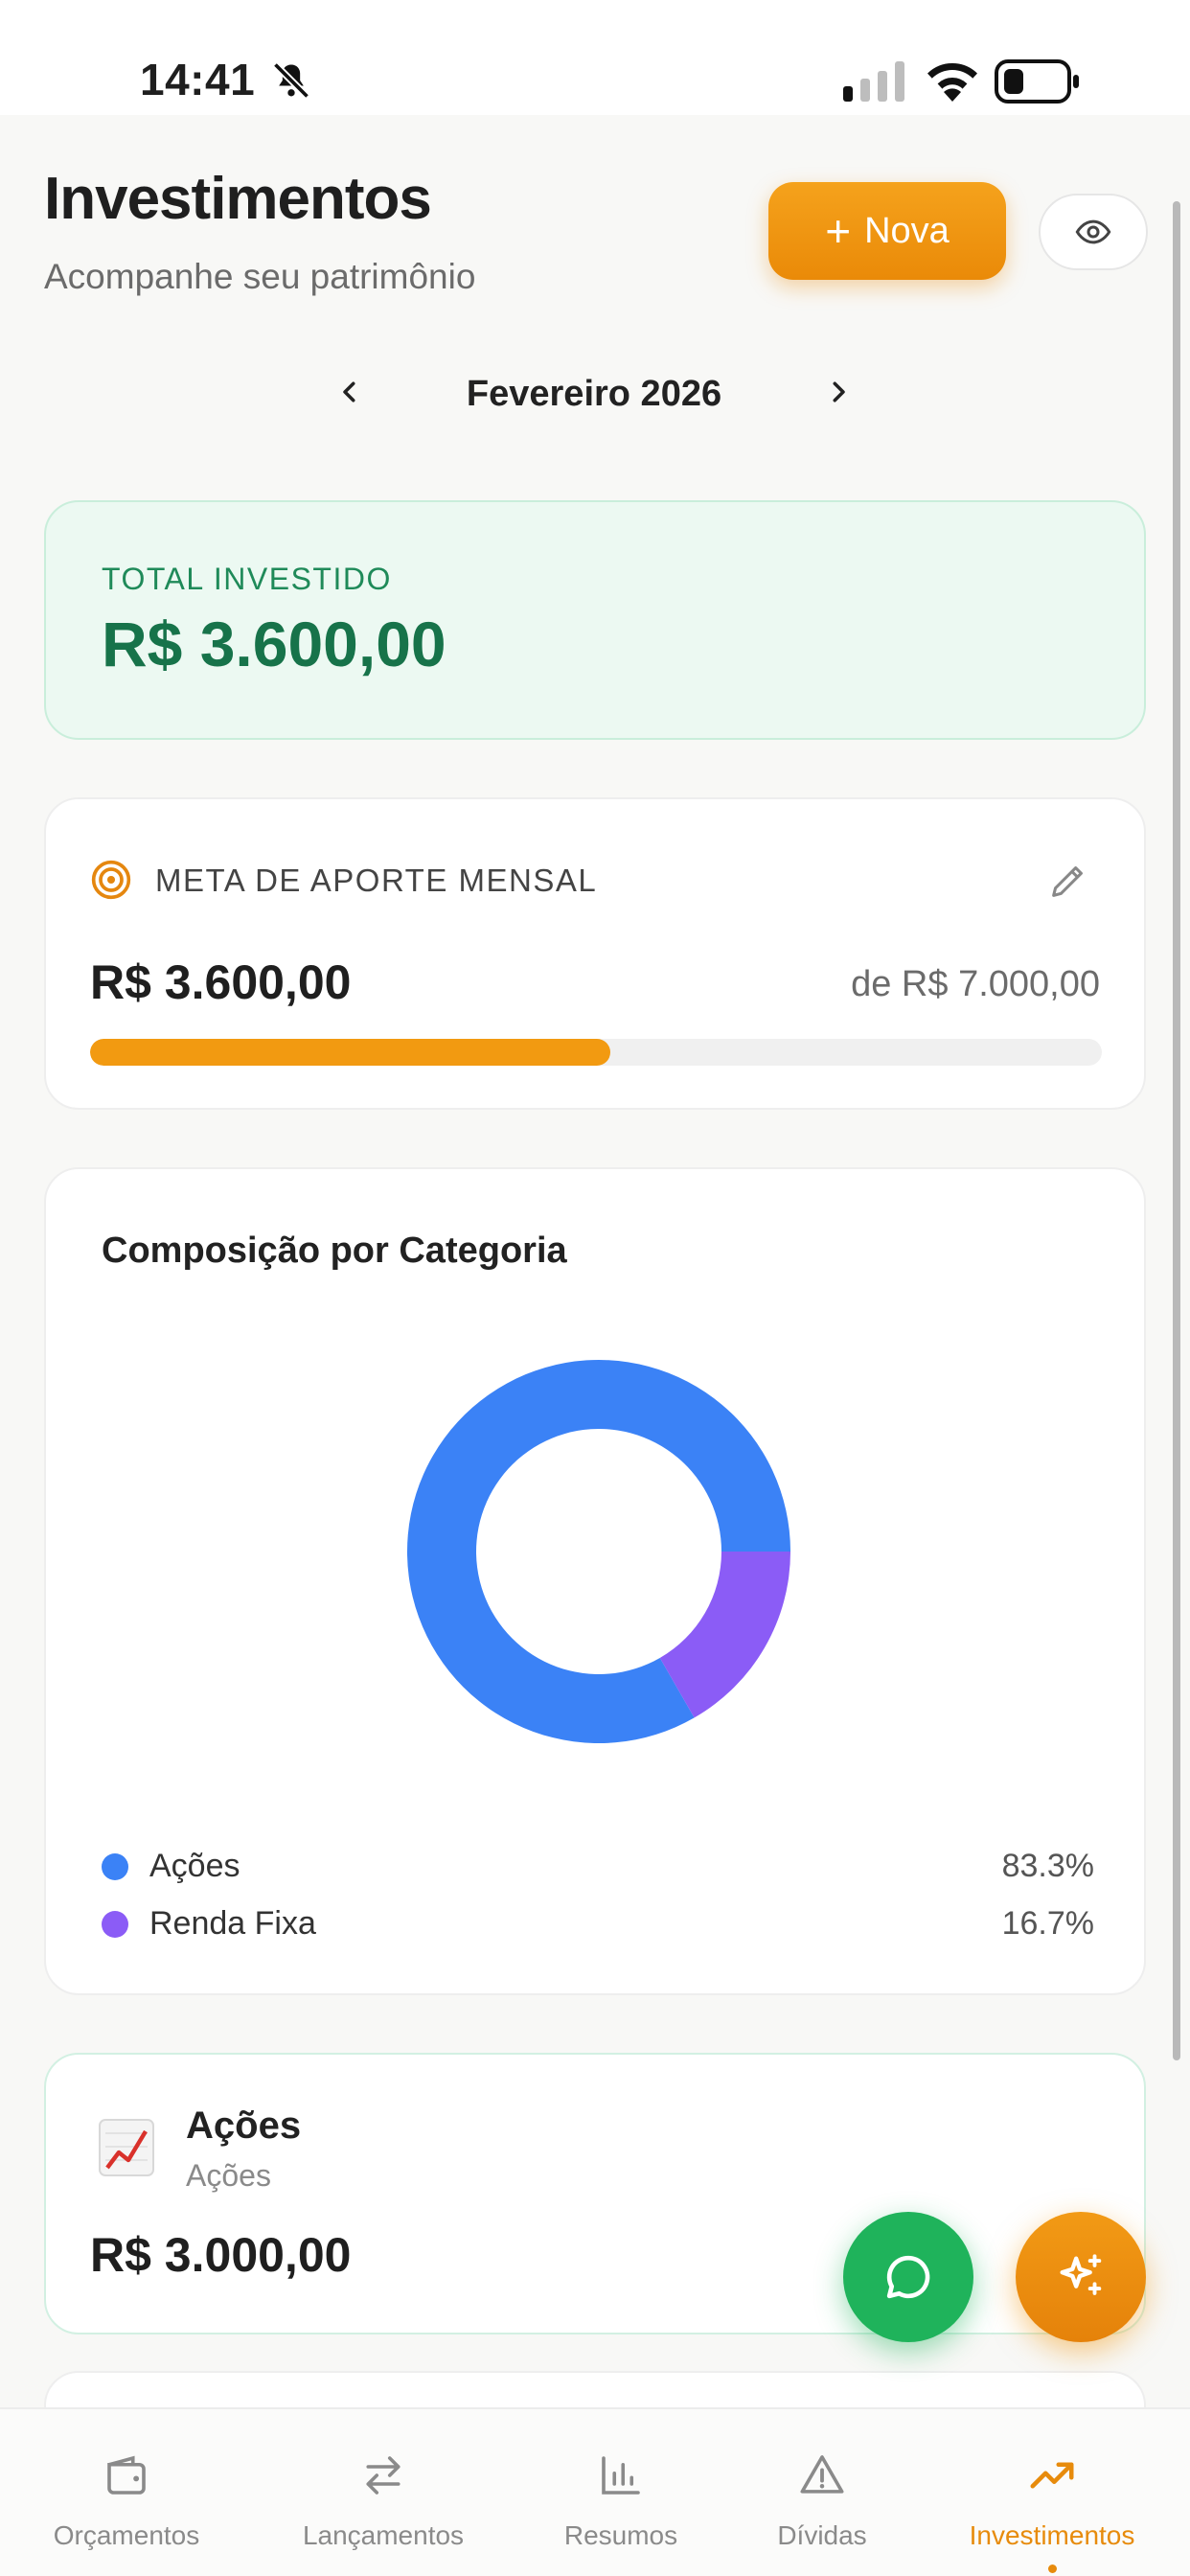 This screenshot has width=1190, height=2576. Describe the element at coordinates (383, 2475) in the screenshot. I see `arrows-exchange-icon` at that location.